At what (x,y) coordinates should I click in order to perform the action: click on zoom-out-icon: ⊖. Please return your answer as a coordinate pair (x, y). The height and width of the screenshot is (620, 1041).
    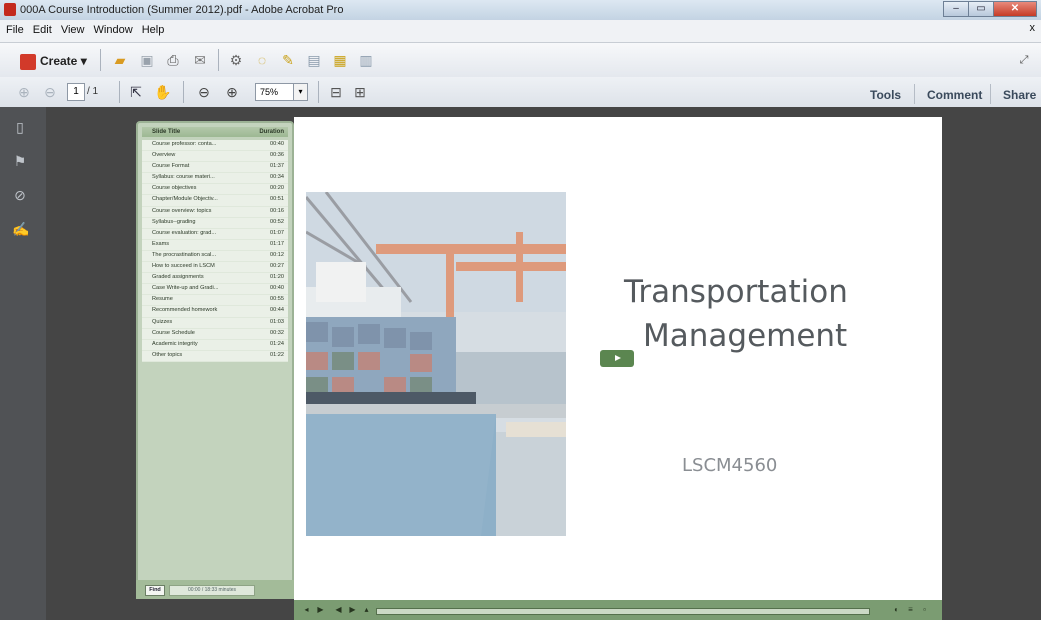
    Looking at the image, I should click on (204, 92).